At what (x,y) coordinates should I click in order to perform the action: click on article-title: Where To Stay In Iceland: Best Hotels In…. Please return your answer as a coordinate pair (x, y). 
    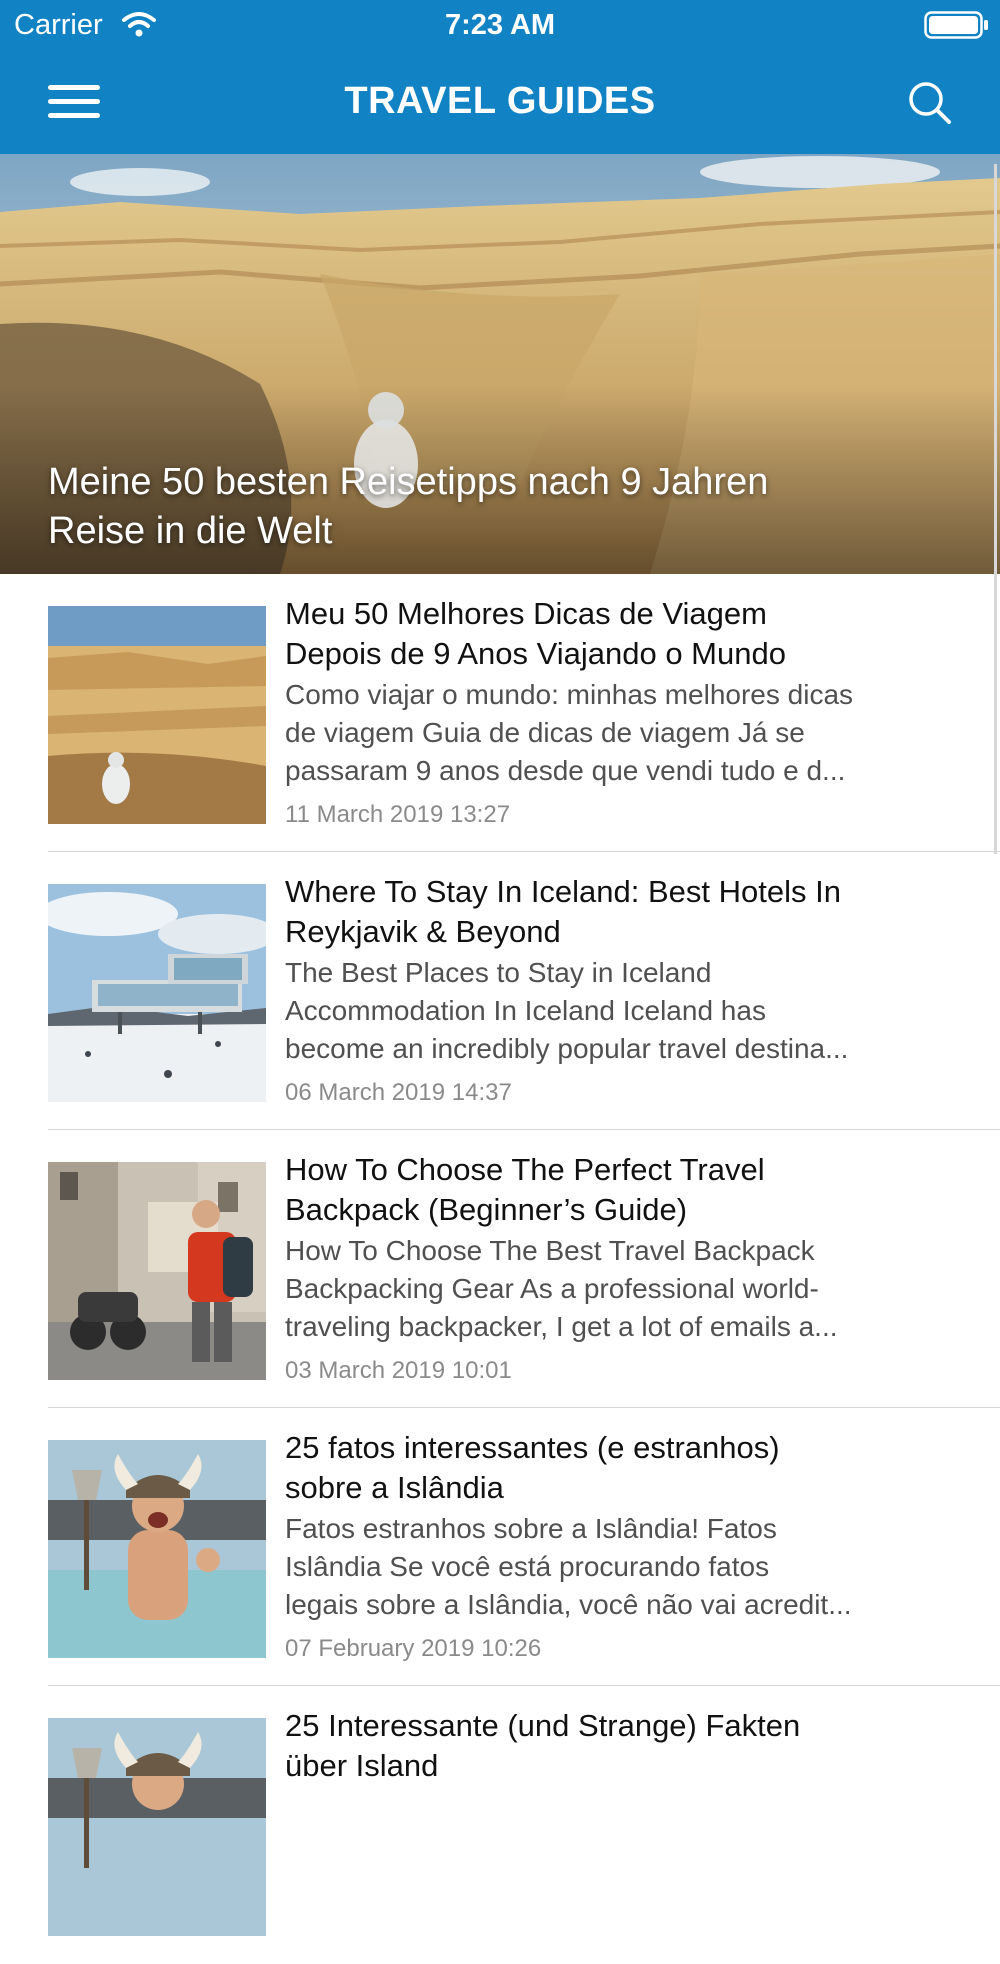
    Looking at the image, I should click on (563, 911).